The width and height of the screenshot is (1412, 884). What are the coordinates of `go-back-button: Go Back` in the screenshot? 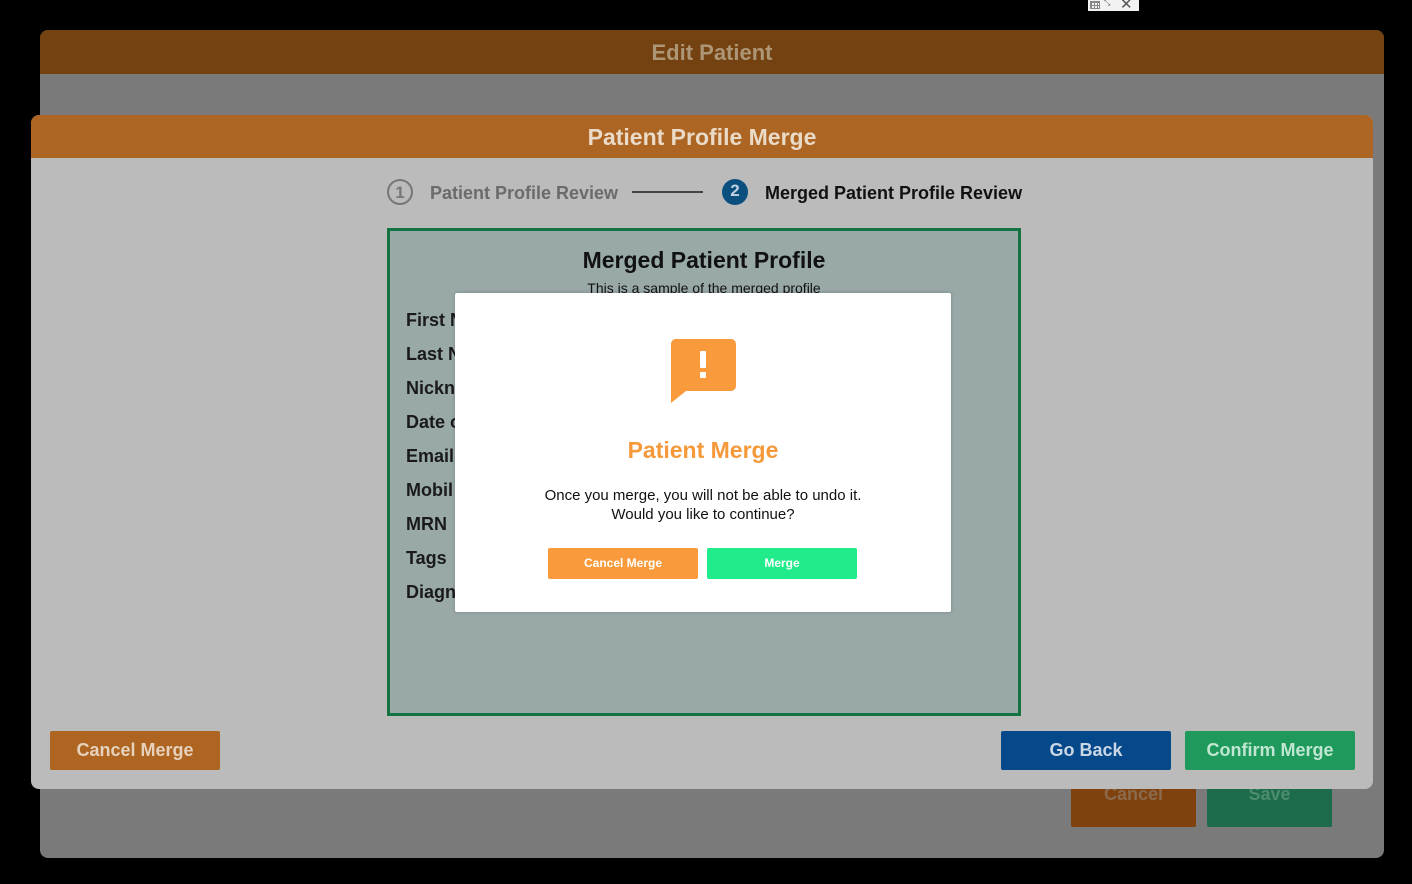 It's located at (1086, 750).